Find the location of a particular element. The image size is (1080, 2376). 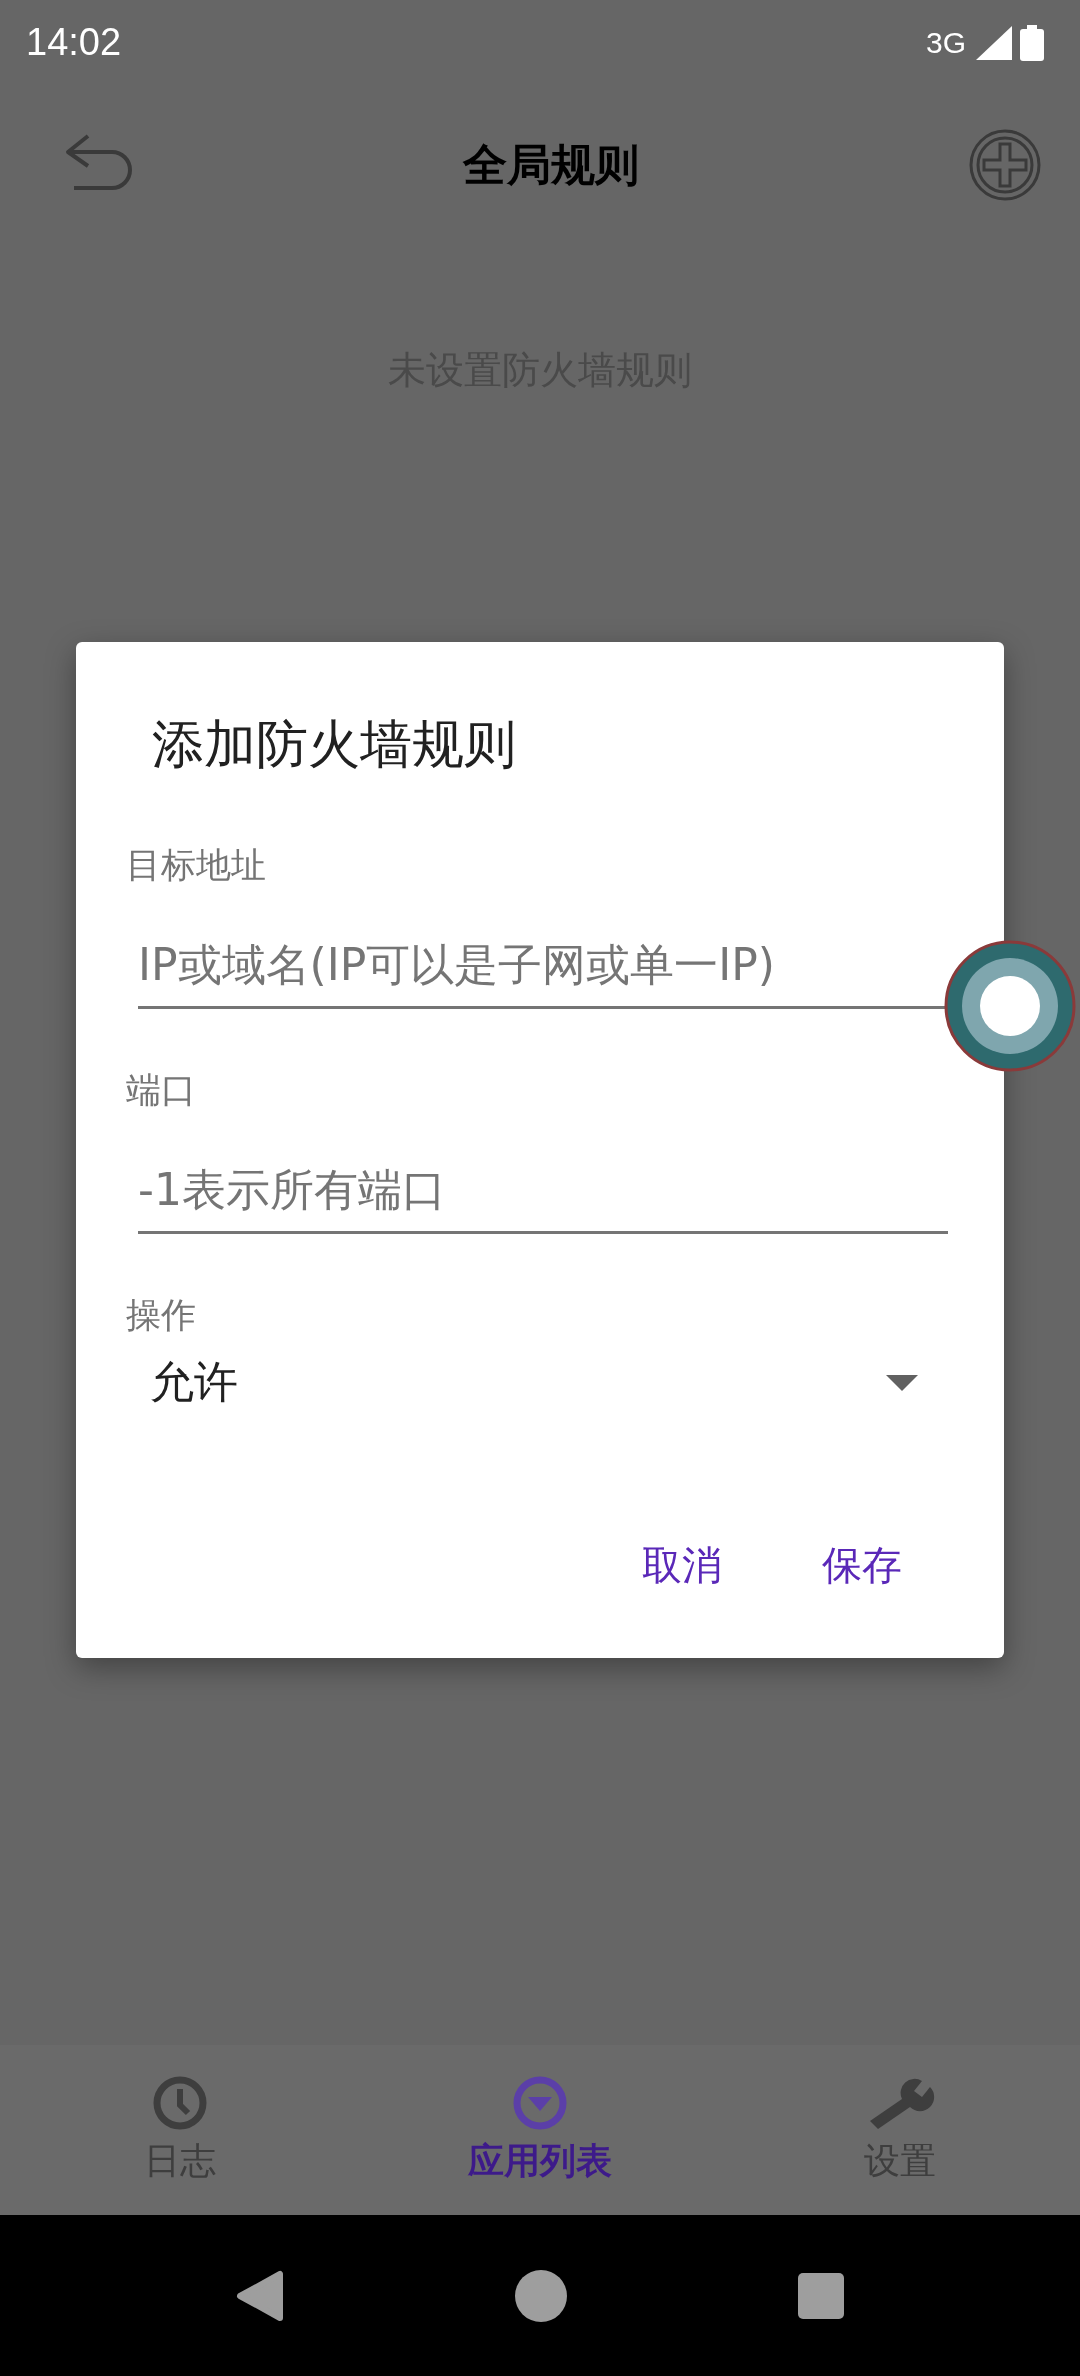

page-title: 全局规则 is located at coordinates (551, 164).